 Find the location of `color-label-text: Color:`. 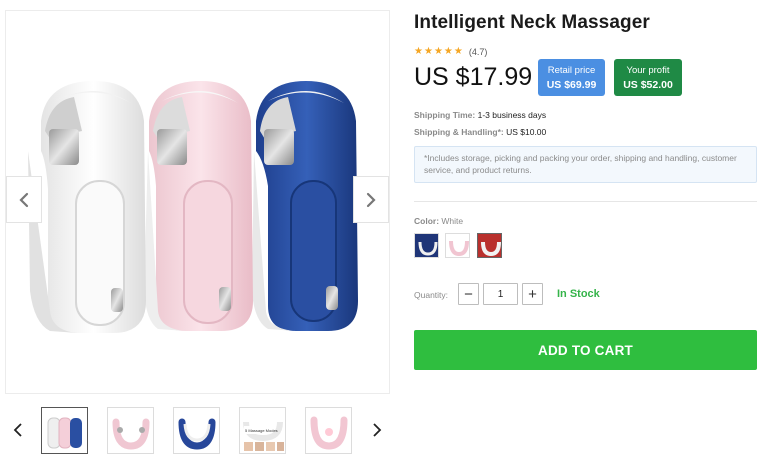

color-label-text: Color: is located at coordinates (427, 221).